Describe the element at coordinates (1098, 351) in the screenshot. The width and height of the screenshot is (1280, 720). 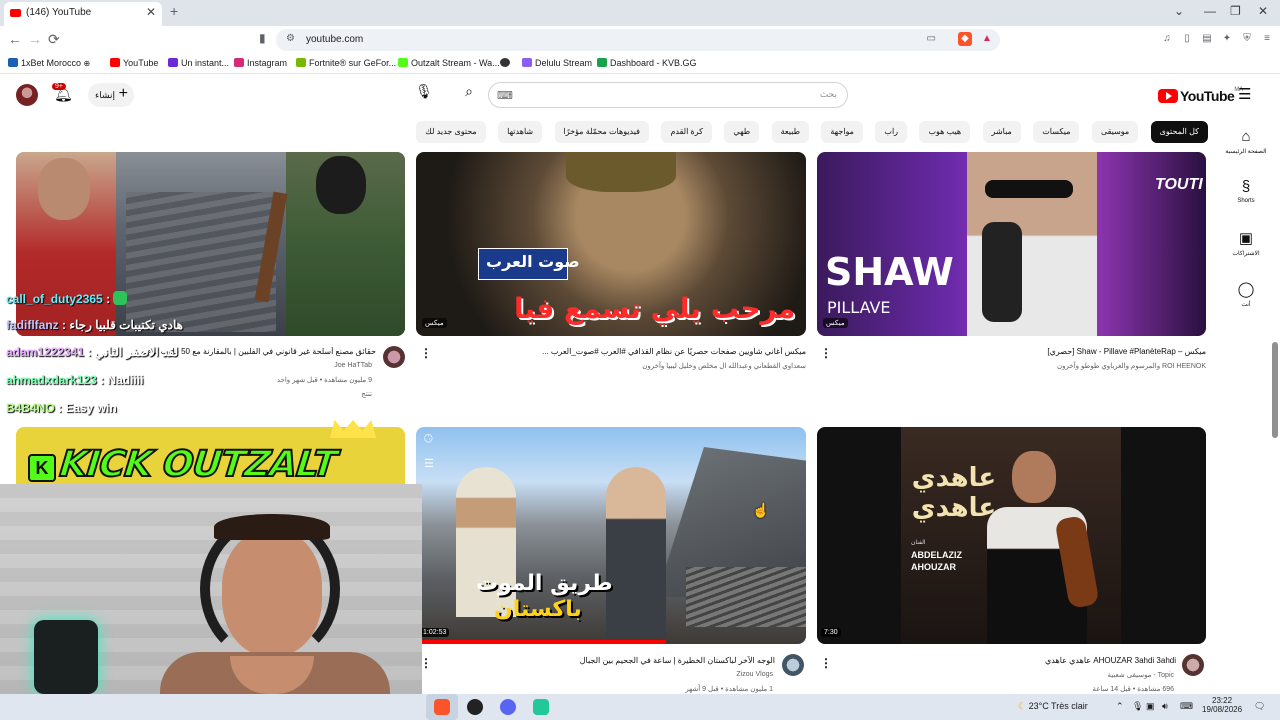
I see `video-title: ميكس – Shaw - Pillave #PlanèteRap [حصري]` at that location.